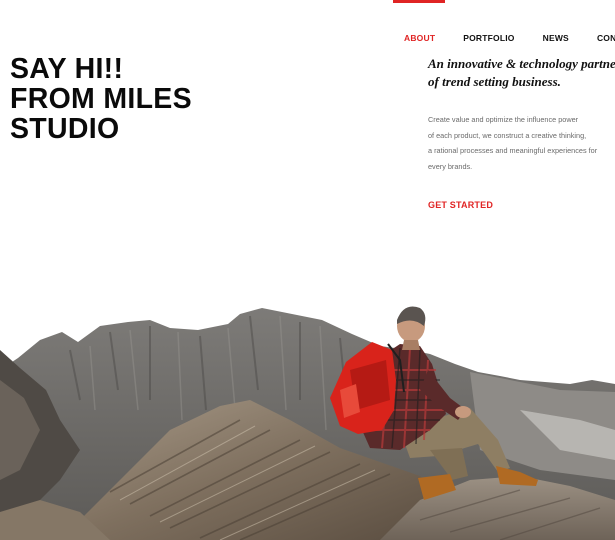  Describe the element at coordinates (460, 205) in the screenshot. I see `get-started-link: GET STARTED` at that location.